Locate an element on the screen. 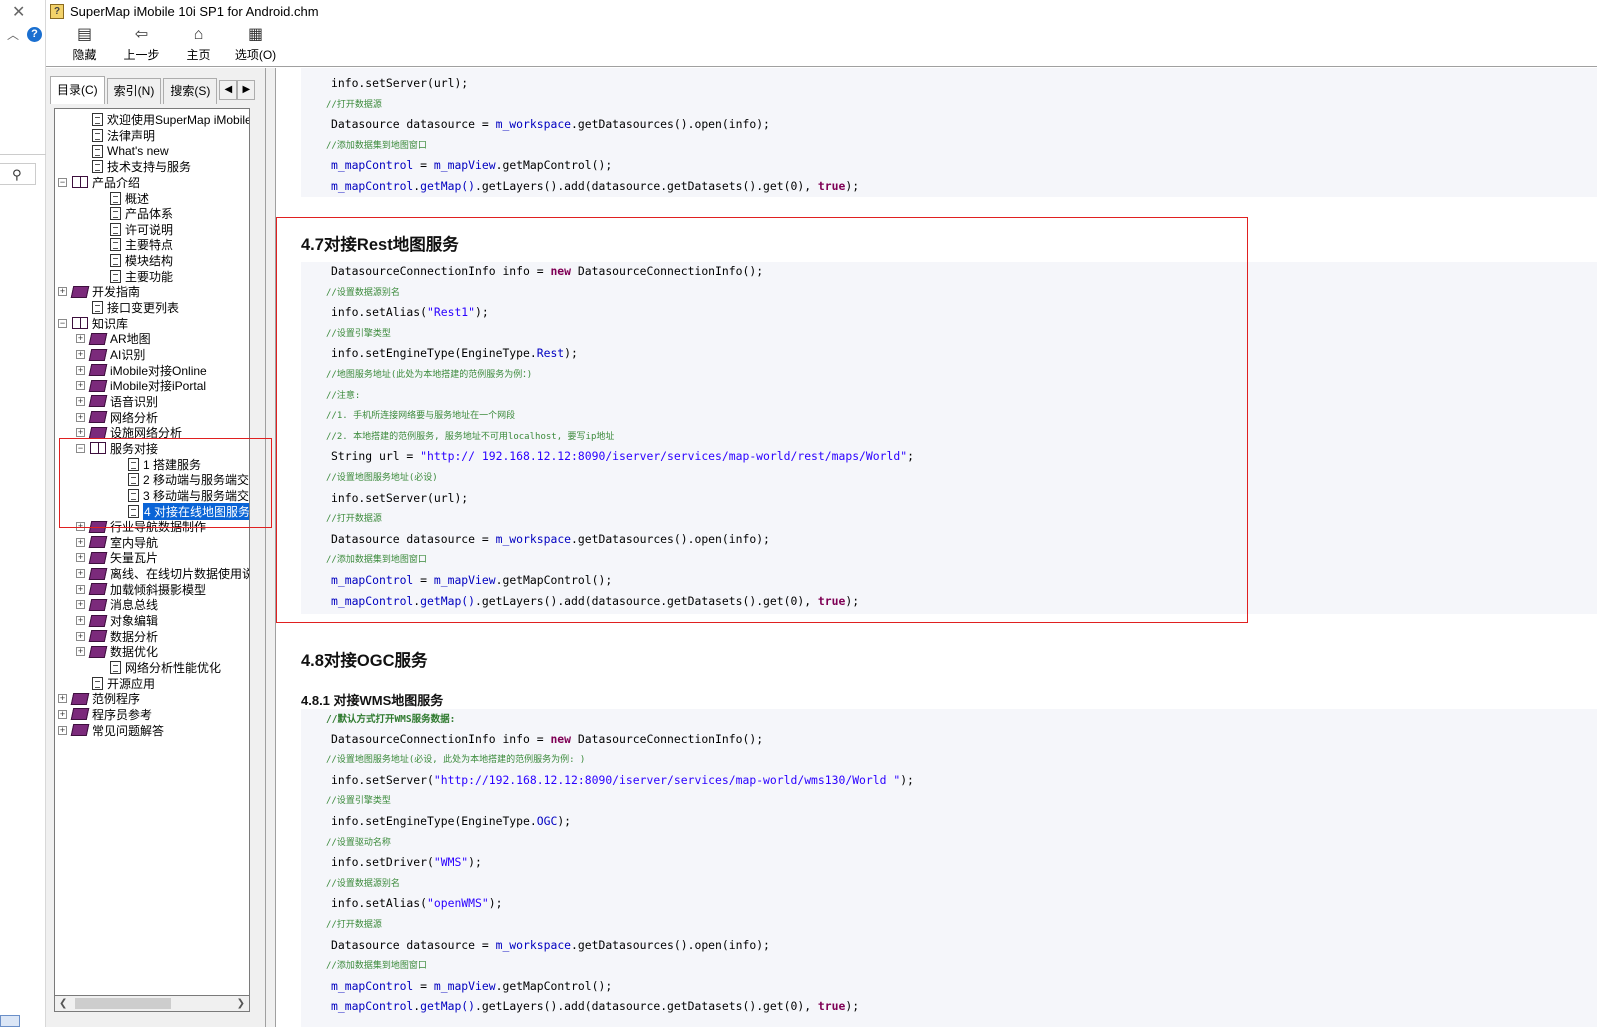  tab-scroll-left-icon: ◀ is located at coordinates (228, 90).